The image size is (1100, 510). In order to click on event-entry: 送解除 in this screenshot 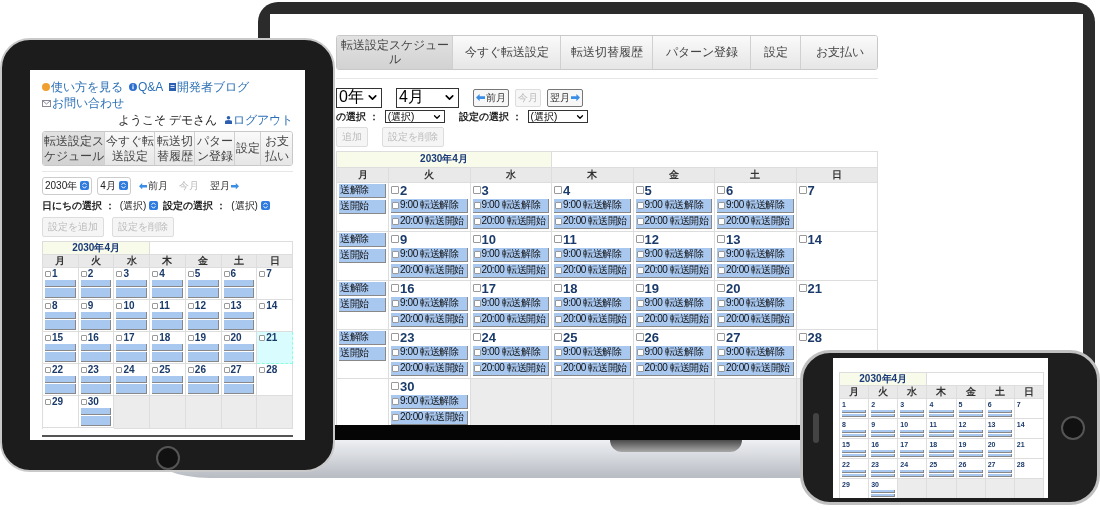, I will do `click(362, 239)`.